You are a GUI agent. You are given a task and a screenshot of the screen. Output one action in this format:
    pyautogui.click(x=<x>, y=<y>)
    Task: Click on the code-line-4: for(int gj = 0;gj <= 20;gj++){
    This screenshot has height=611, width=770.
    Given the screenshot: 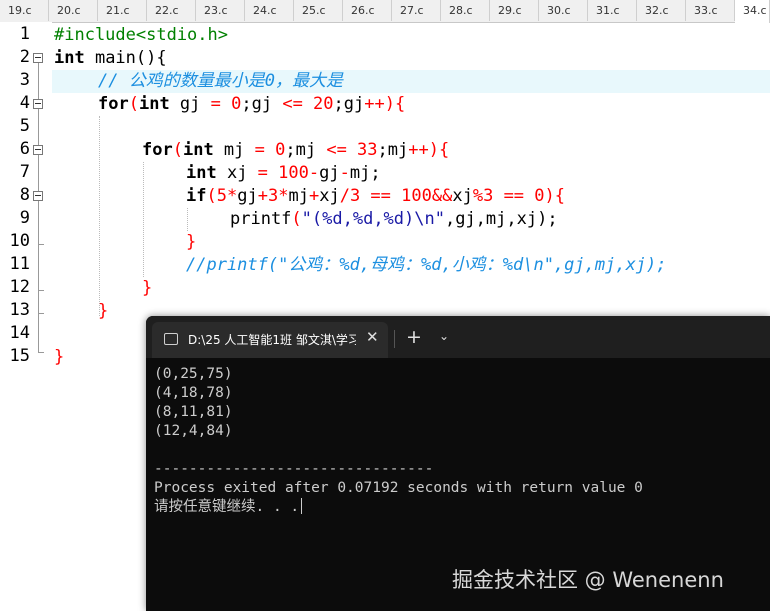 What is the action you would take?
    pyautogui.click(x=251, y=104)
    